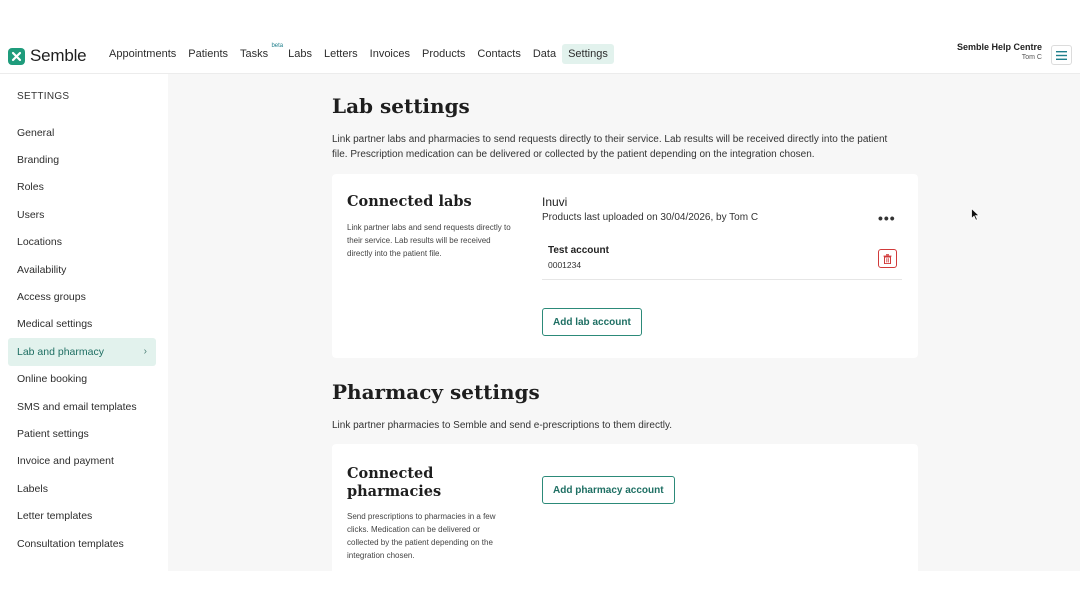 The height and width of the screenshot is (608, 1080). I want to click on add-pharmacy-account-button: Add pharmacy account, so click(608, 490).